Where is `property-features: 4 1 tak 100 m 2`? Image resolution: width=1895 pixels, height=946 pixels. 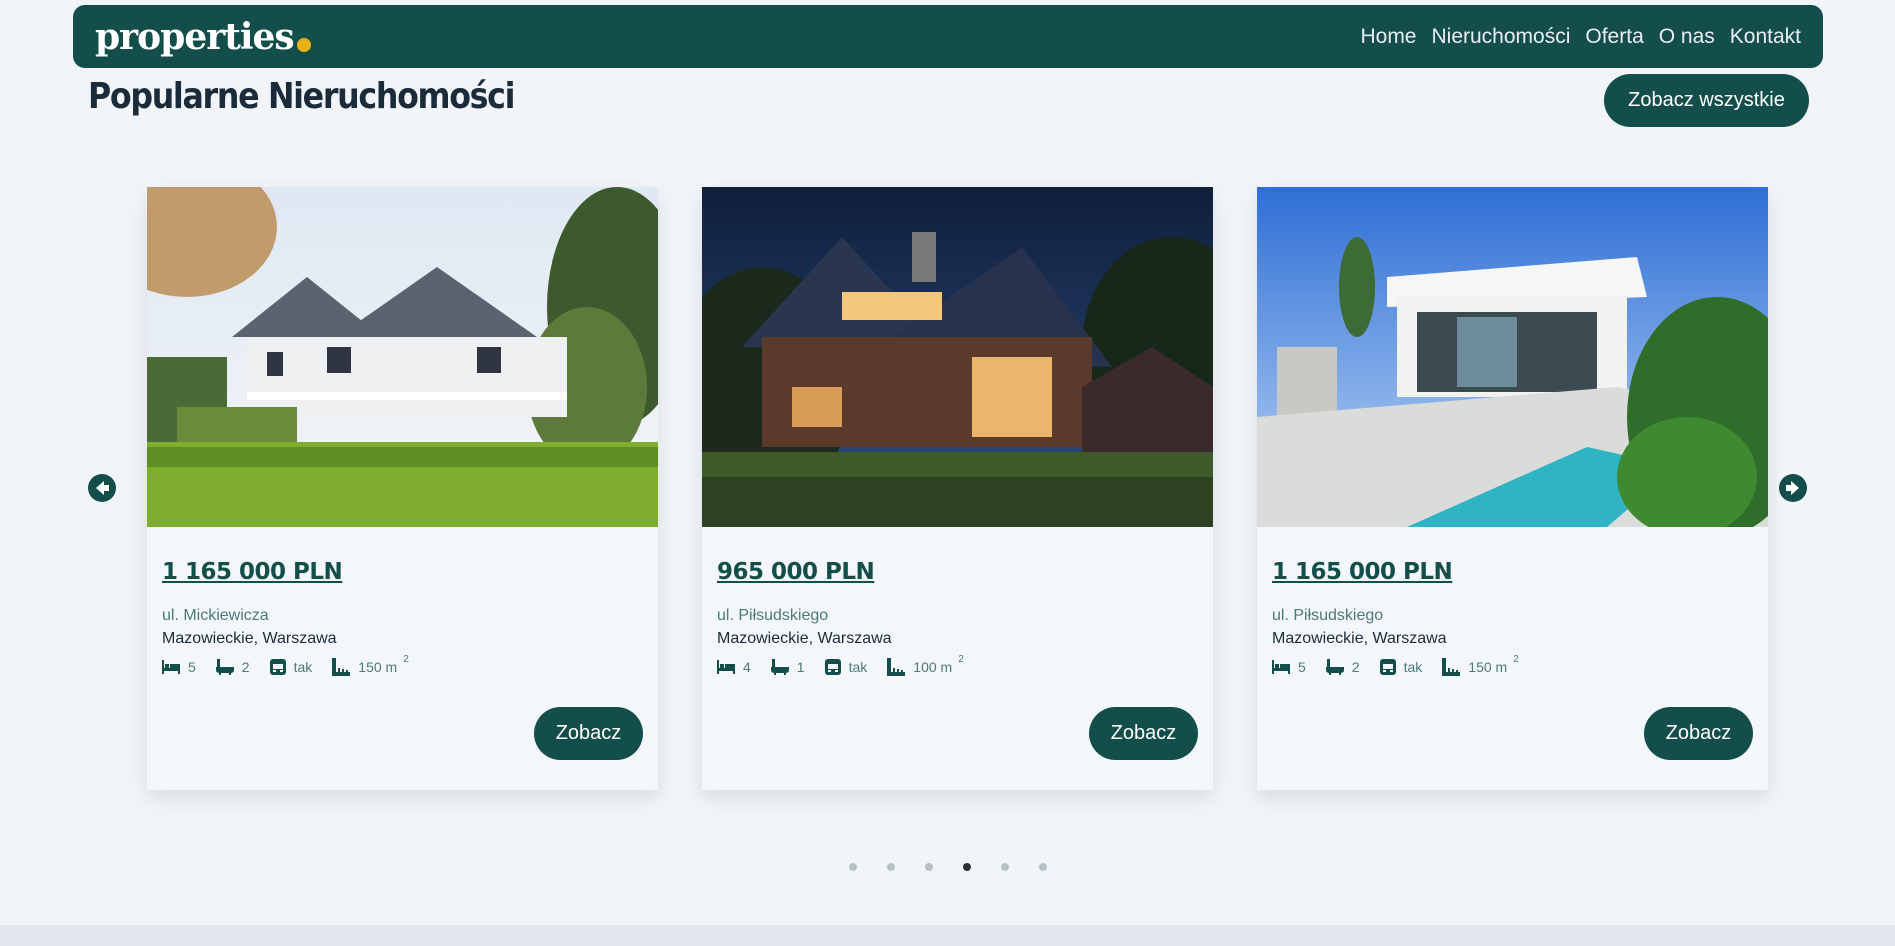 property-features: 4 1 tak 100 m 2 is located at coordinates (957, 665).